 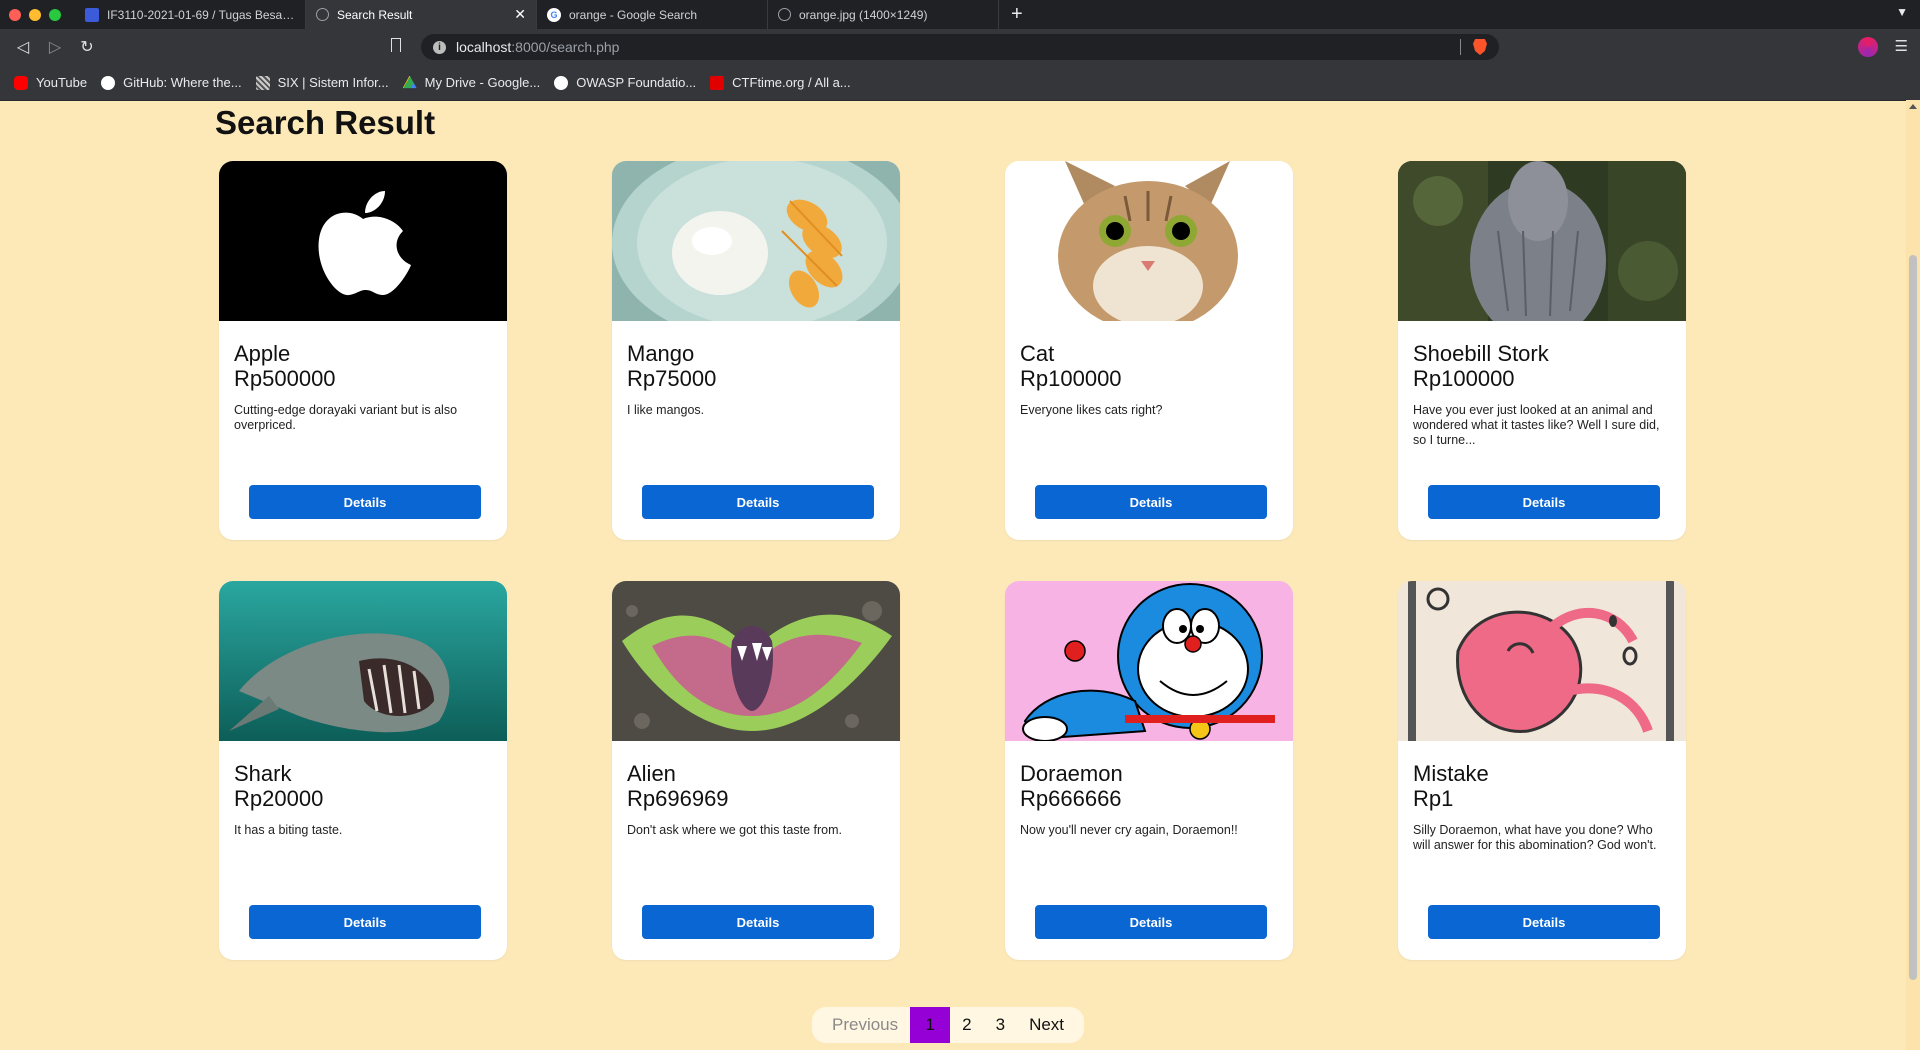 I want to click on product-name: Doraemon, so click(x=1071, y=773).